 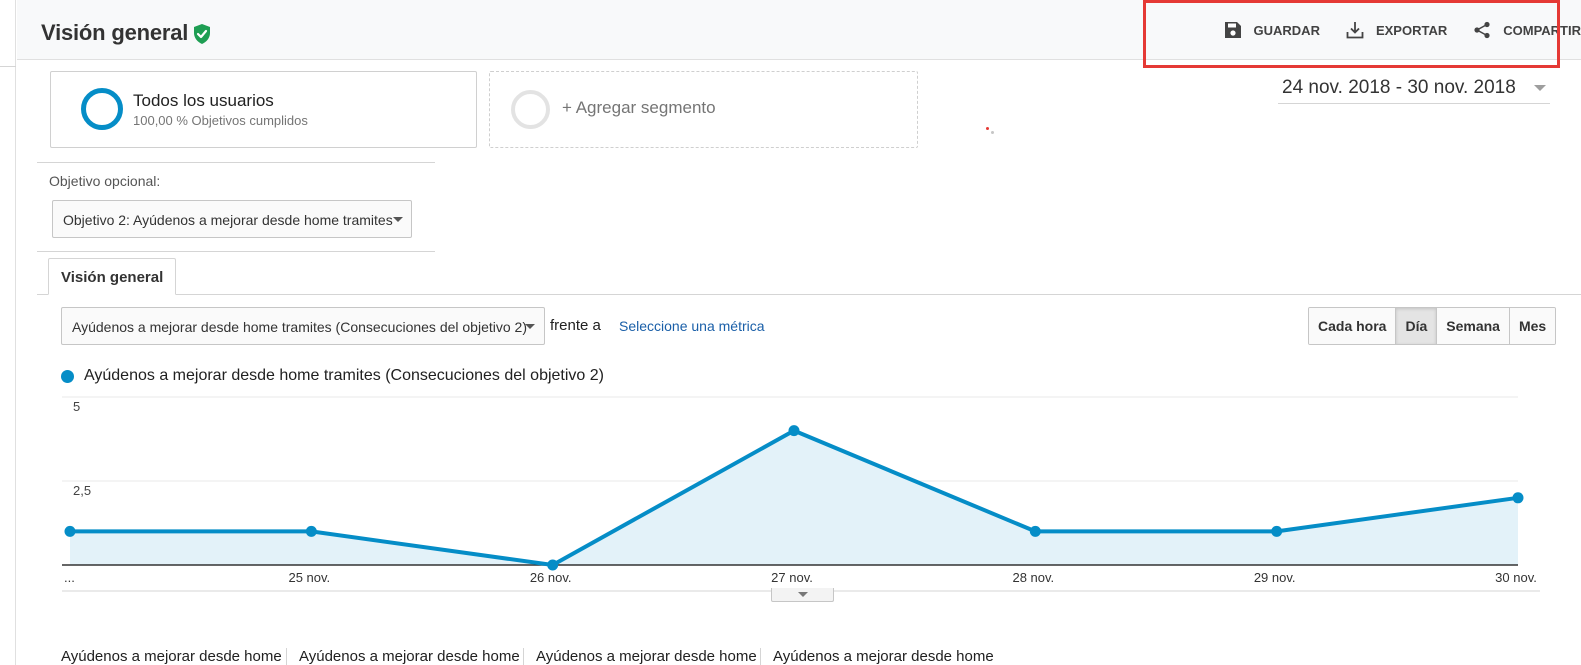 What do you see at coordinates (992, 132) in the screenshot?
I see `cursor-marker-shadow` at bounding box center [992, 132].